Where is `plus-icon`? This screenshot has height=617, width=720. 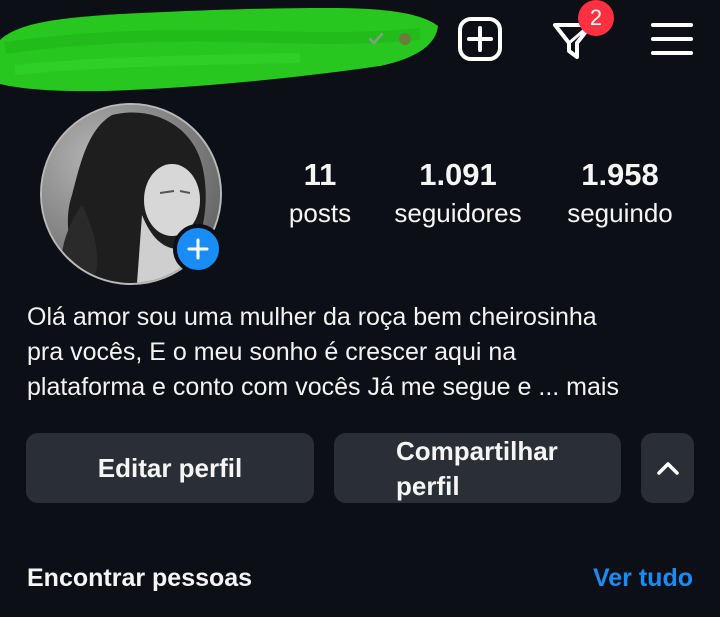
plus-icon is located at coordinates (198, 249).